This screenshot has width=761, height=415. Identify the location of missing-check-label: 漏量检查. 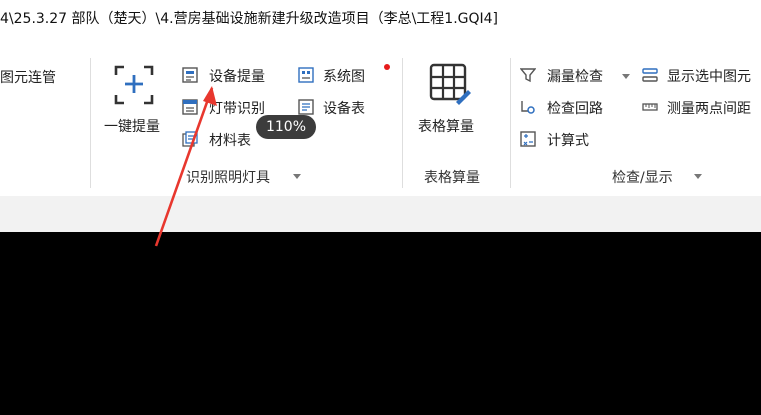
(575, 77).